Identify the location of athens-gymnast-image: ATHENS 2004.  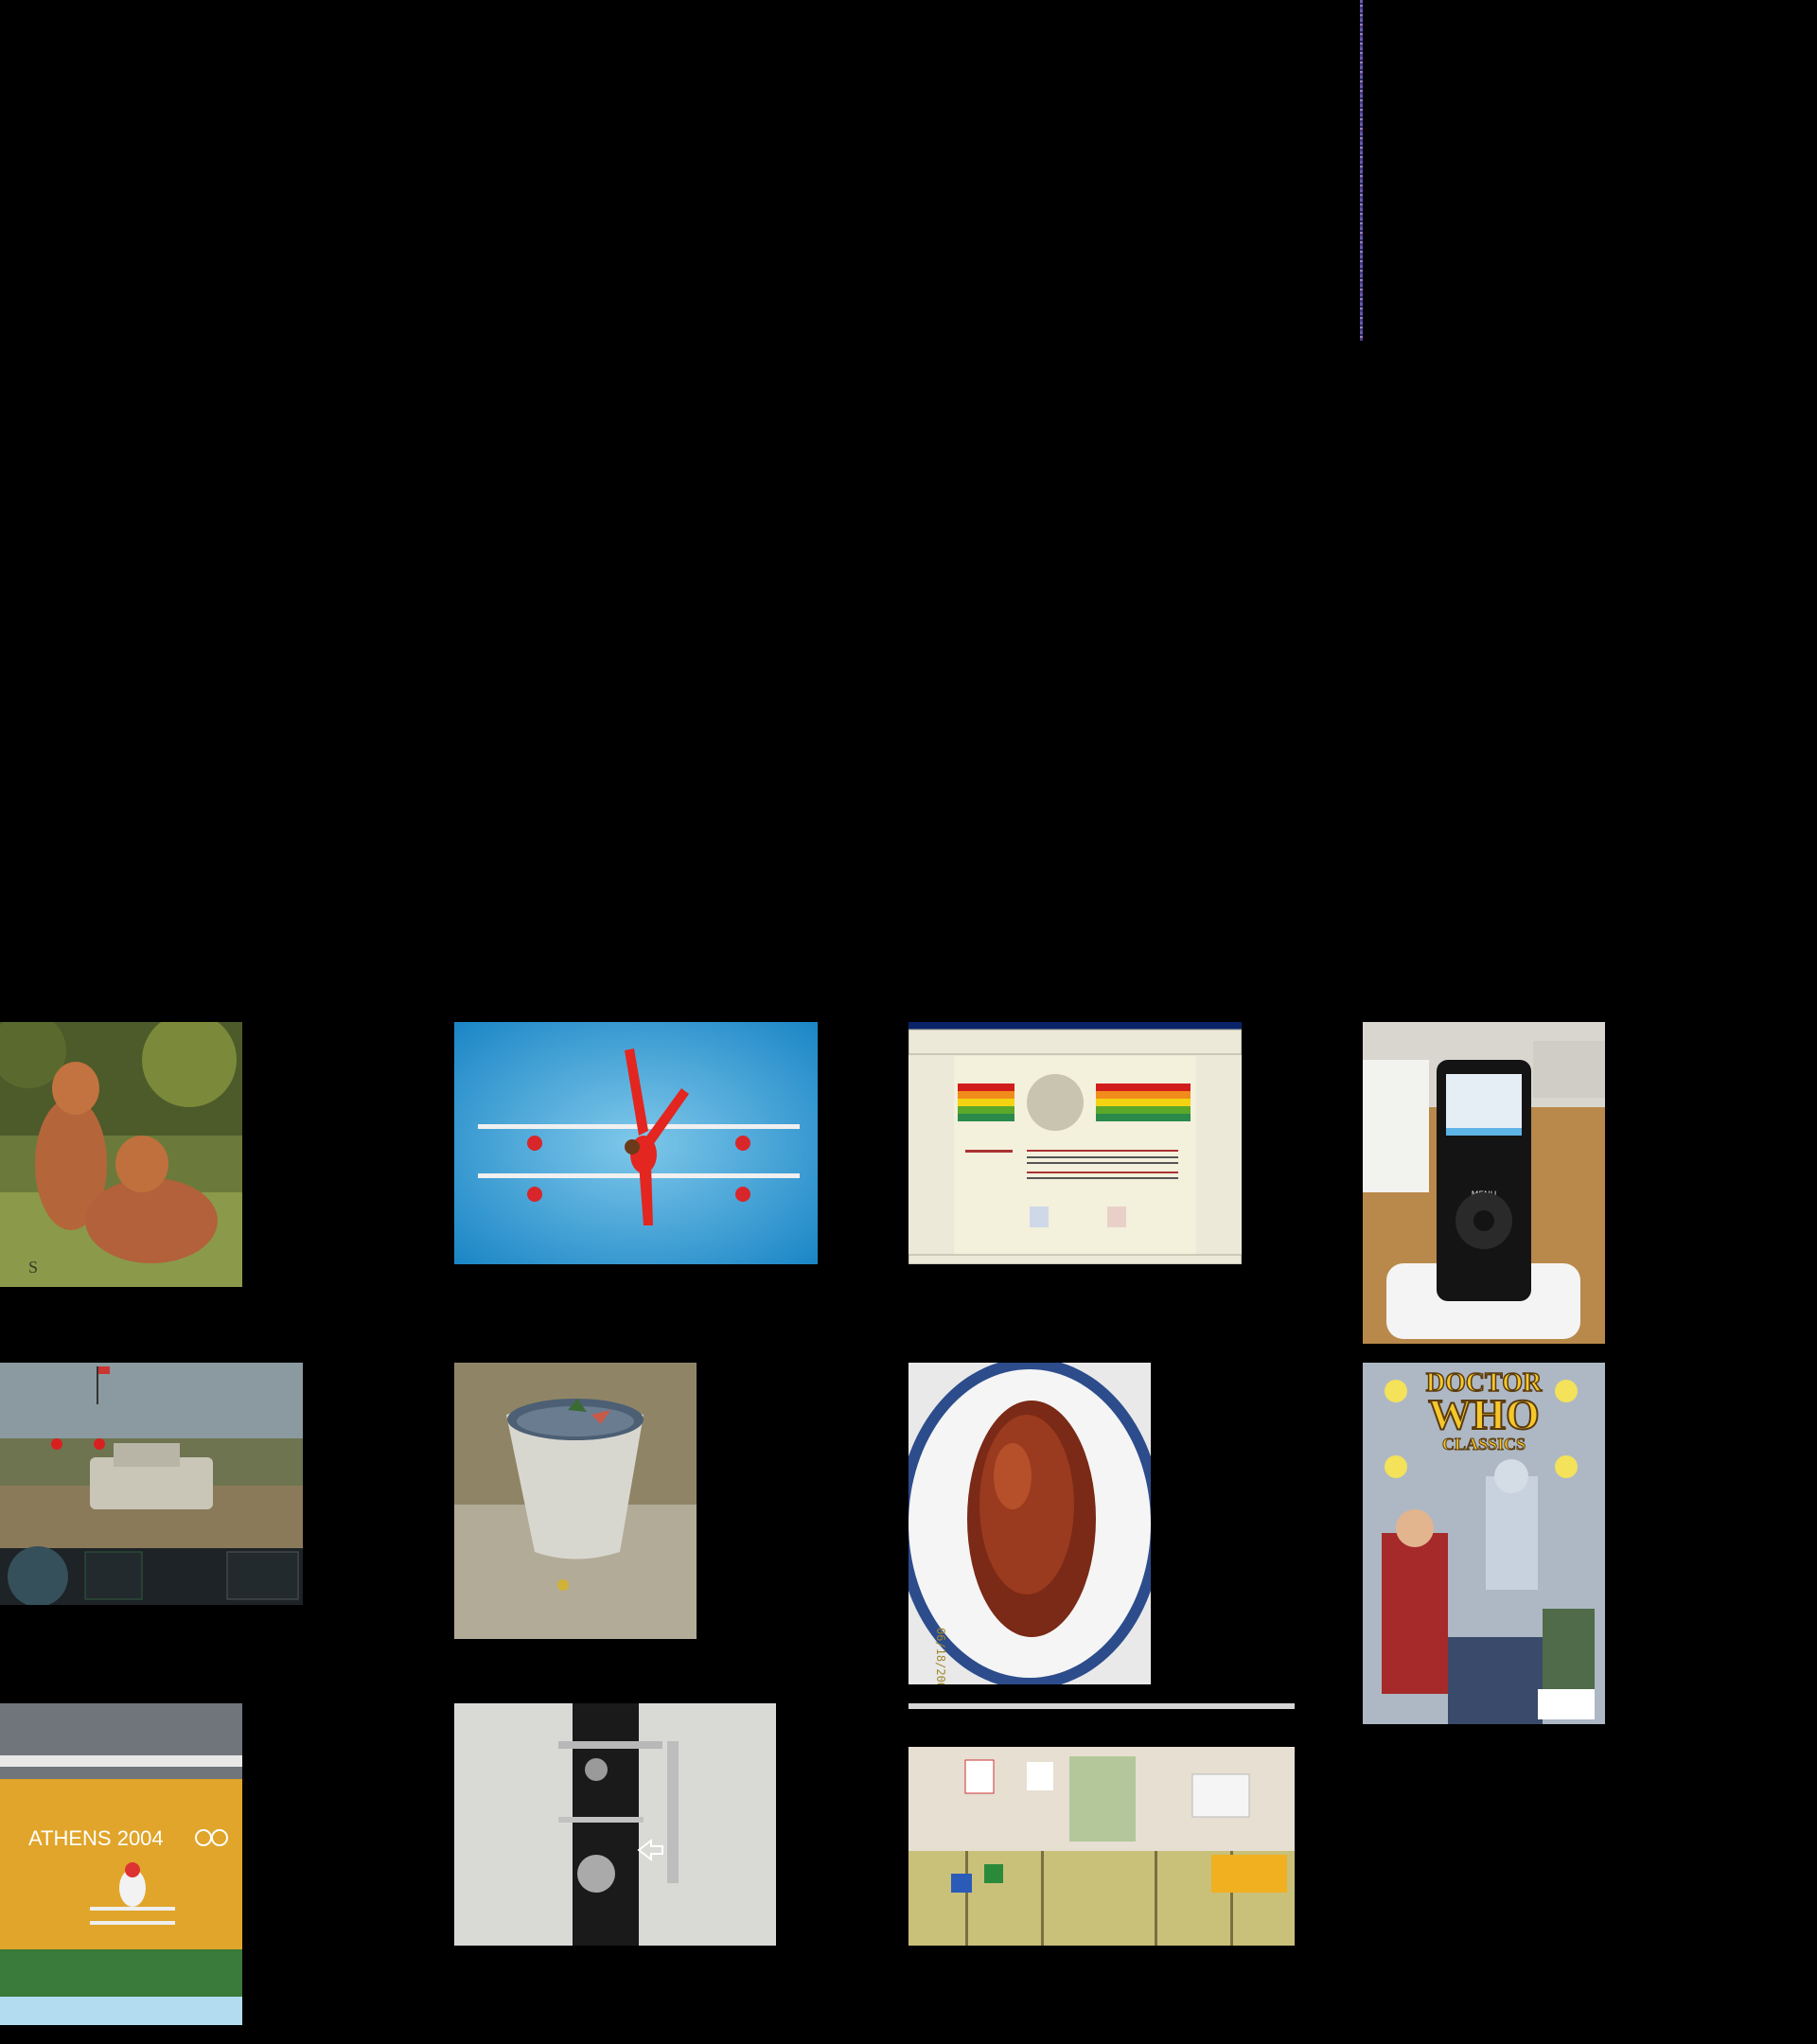
(121, 1864).